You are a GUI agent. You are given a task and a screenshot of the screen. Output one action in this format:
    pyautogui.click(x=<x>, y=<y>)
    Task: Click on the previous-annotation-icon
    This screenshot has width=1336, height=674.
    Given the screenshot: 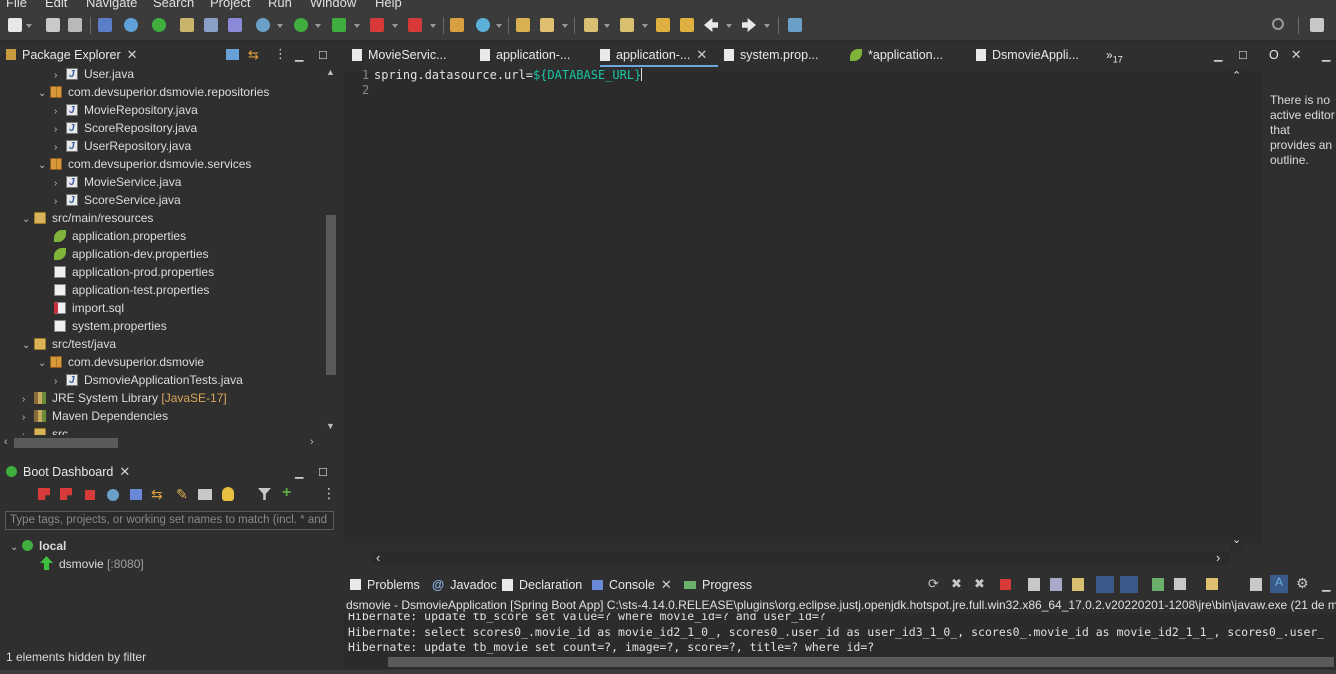 What is the action you would take?
    pyautogui.click(x=627, y=25)
    